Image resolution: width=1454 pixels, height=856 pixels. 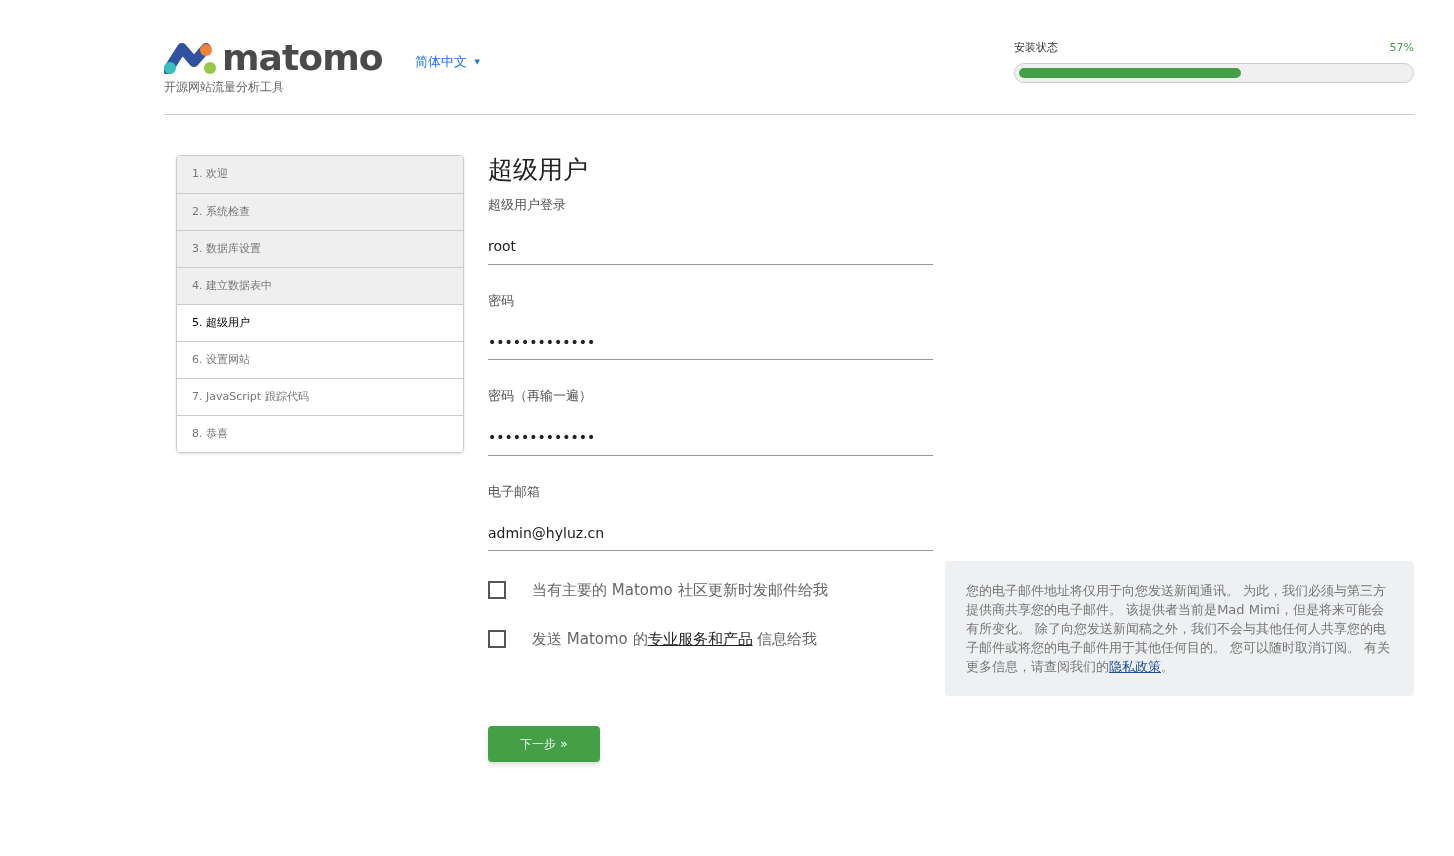 What do you see at coordinates (320, 322) in the screenshot?
I see `step-item: 5. 超级用户` at bounding box center [320, 322].